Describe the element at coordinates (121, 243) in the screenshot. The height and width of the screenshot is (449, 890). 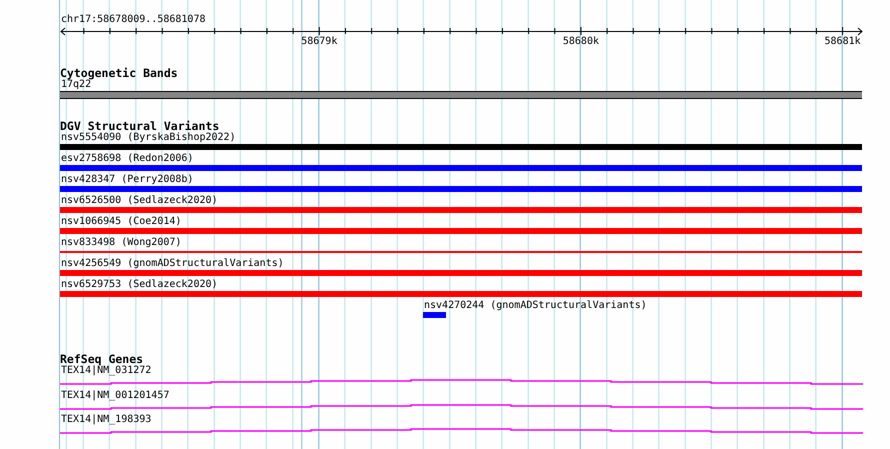
I see `feature-label: nsv833498 (Wong2007)` at that location.